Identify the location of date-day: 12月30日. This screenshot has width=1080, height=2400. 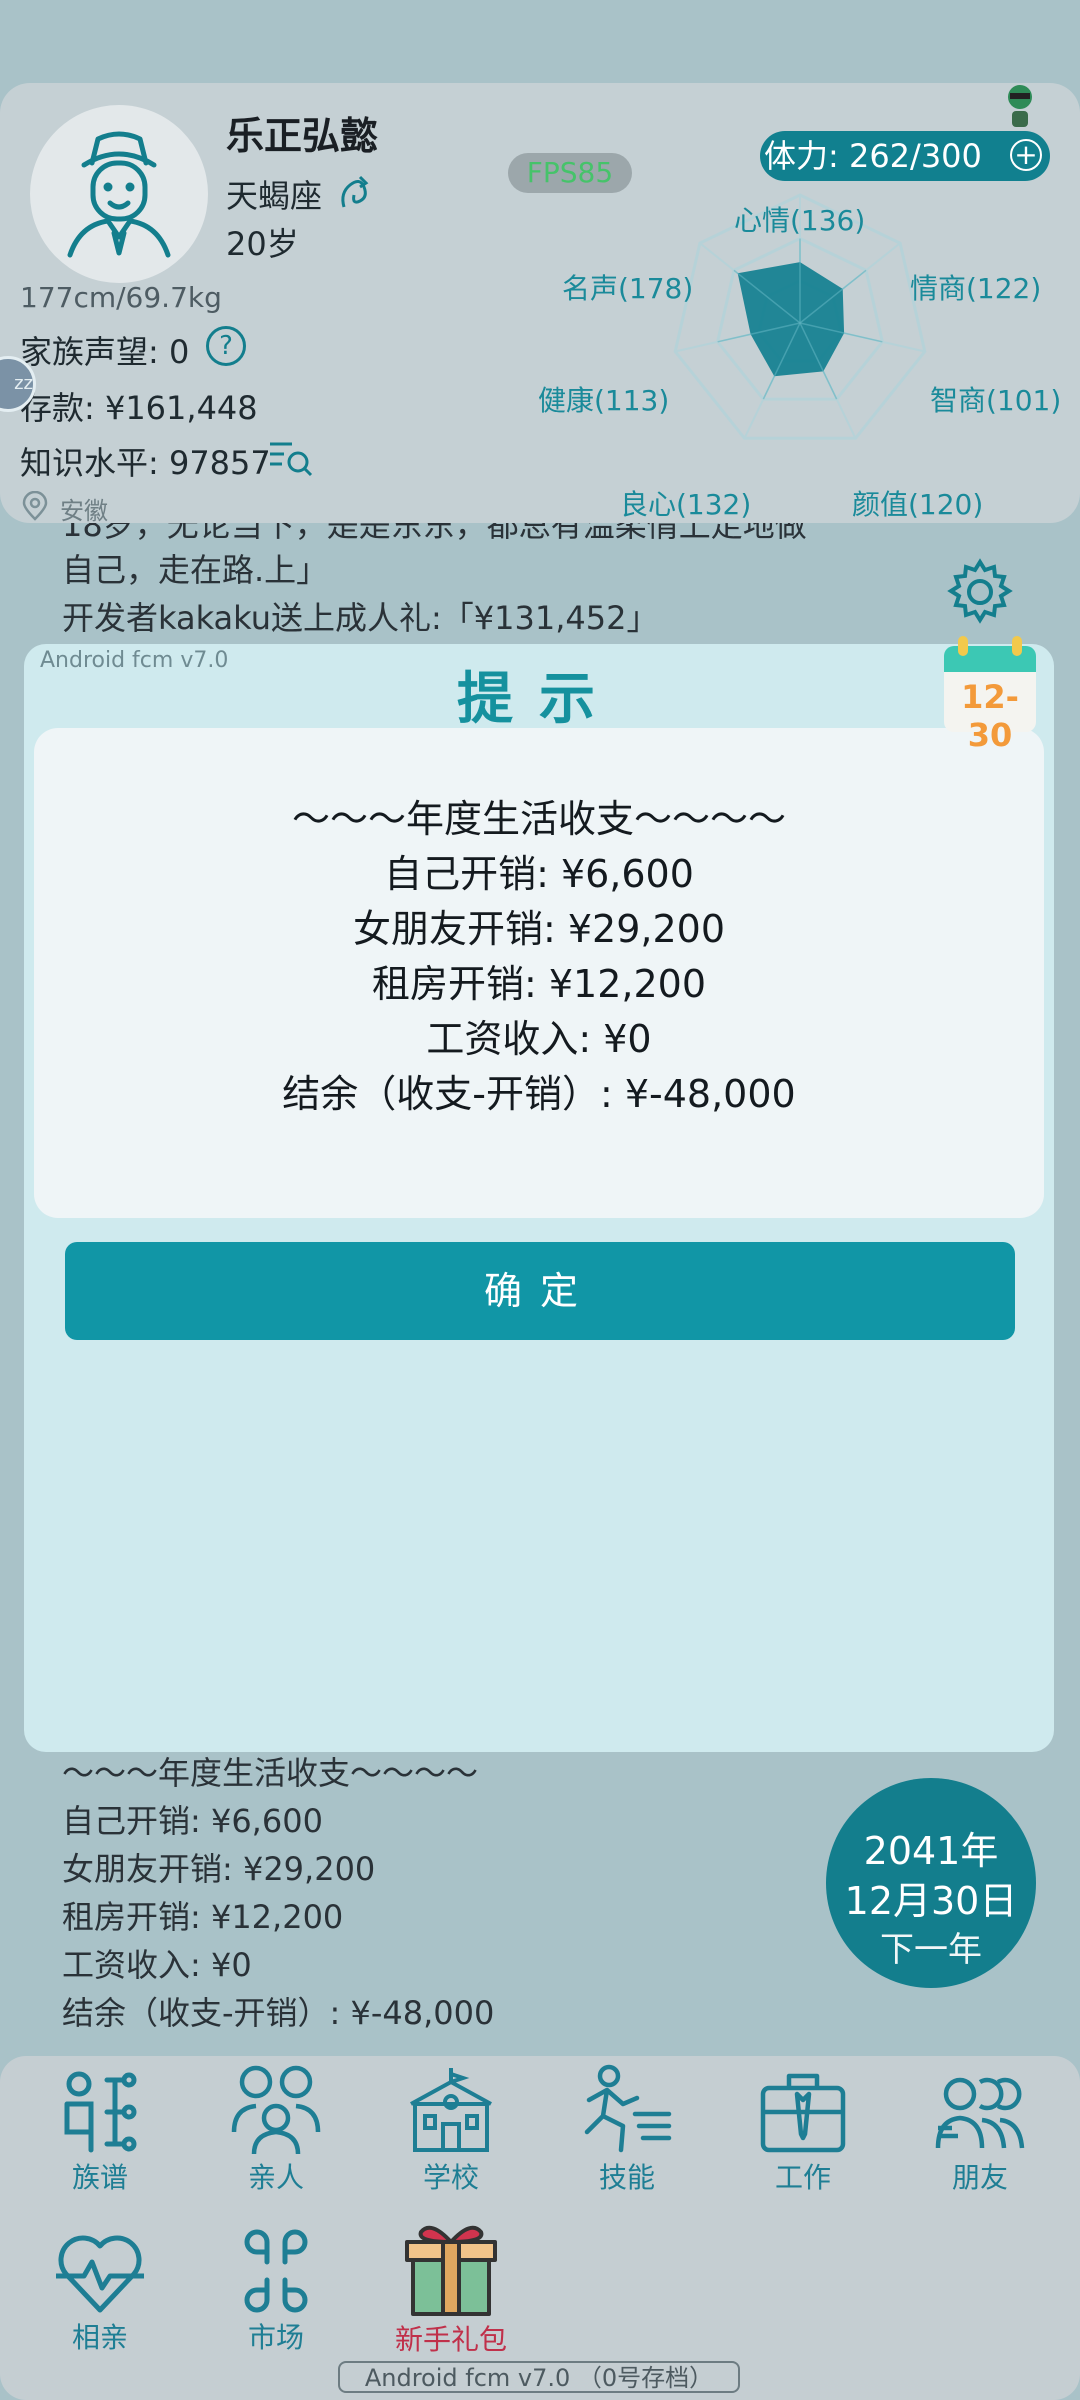
(931, 1901).